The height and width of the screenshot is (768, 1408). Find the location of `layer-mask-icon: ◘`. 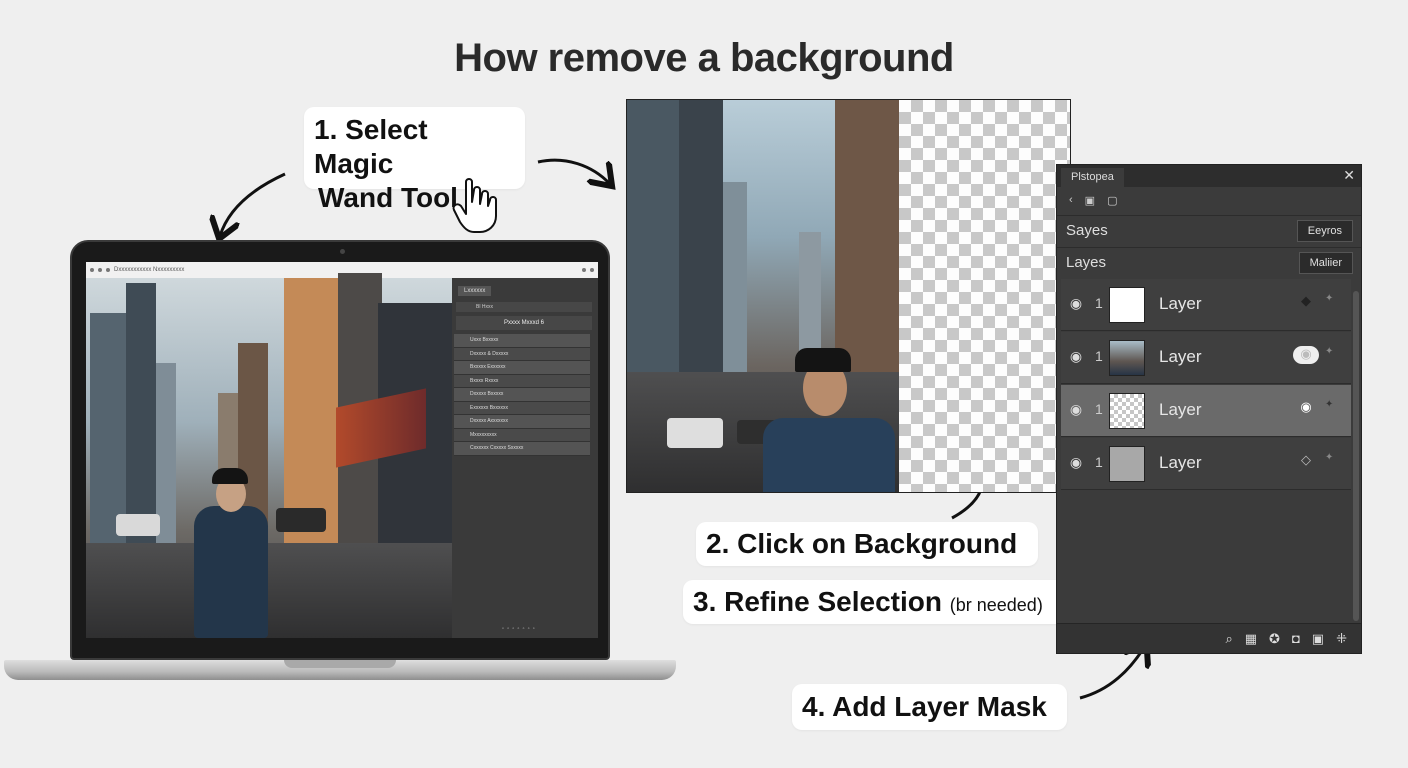

layer-mask-icon: ◘ is located at coordinates (1296, 638).